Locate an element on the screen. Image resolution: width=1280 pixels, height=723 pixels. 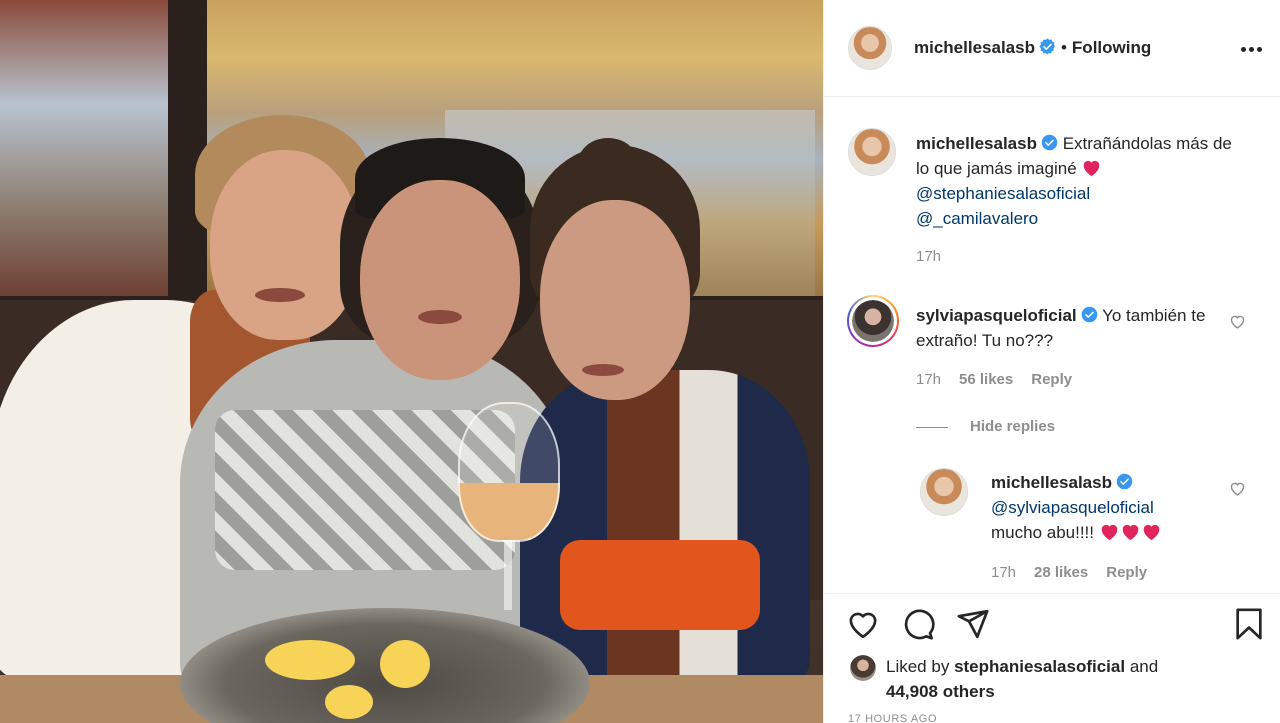
comment-like-heart-icon is located at coordinates (1237, 321).